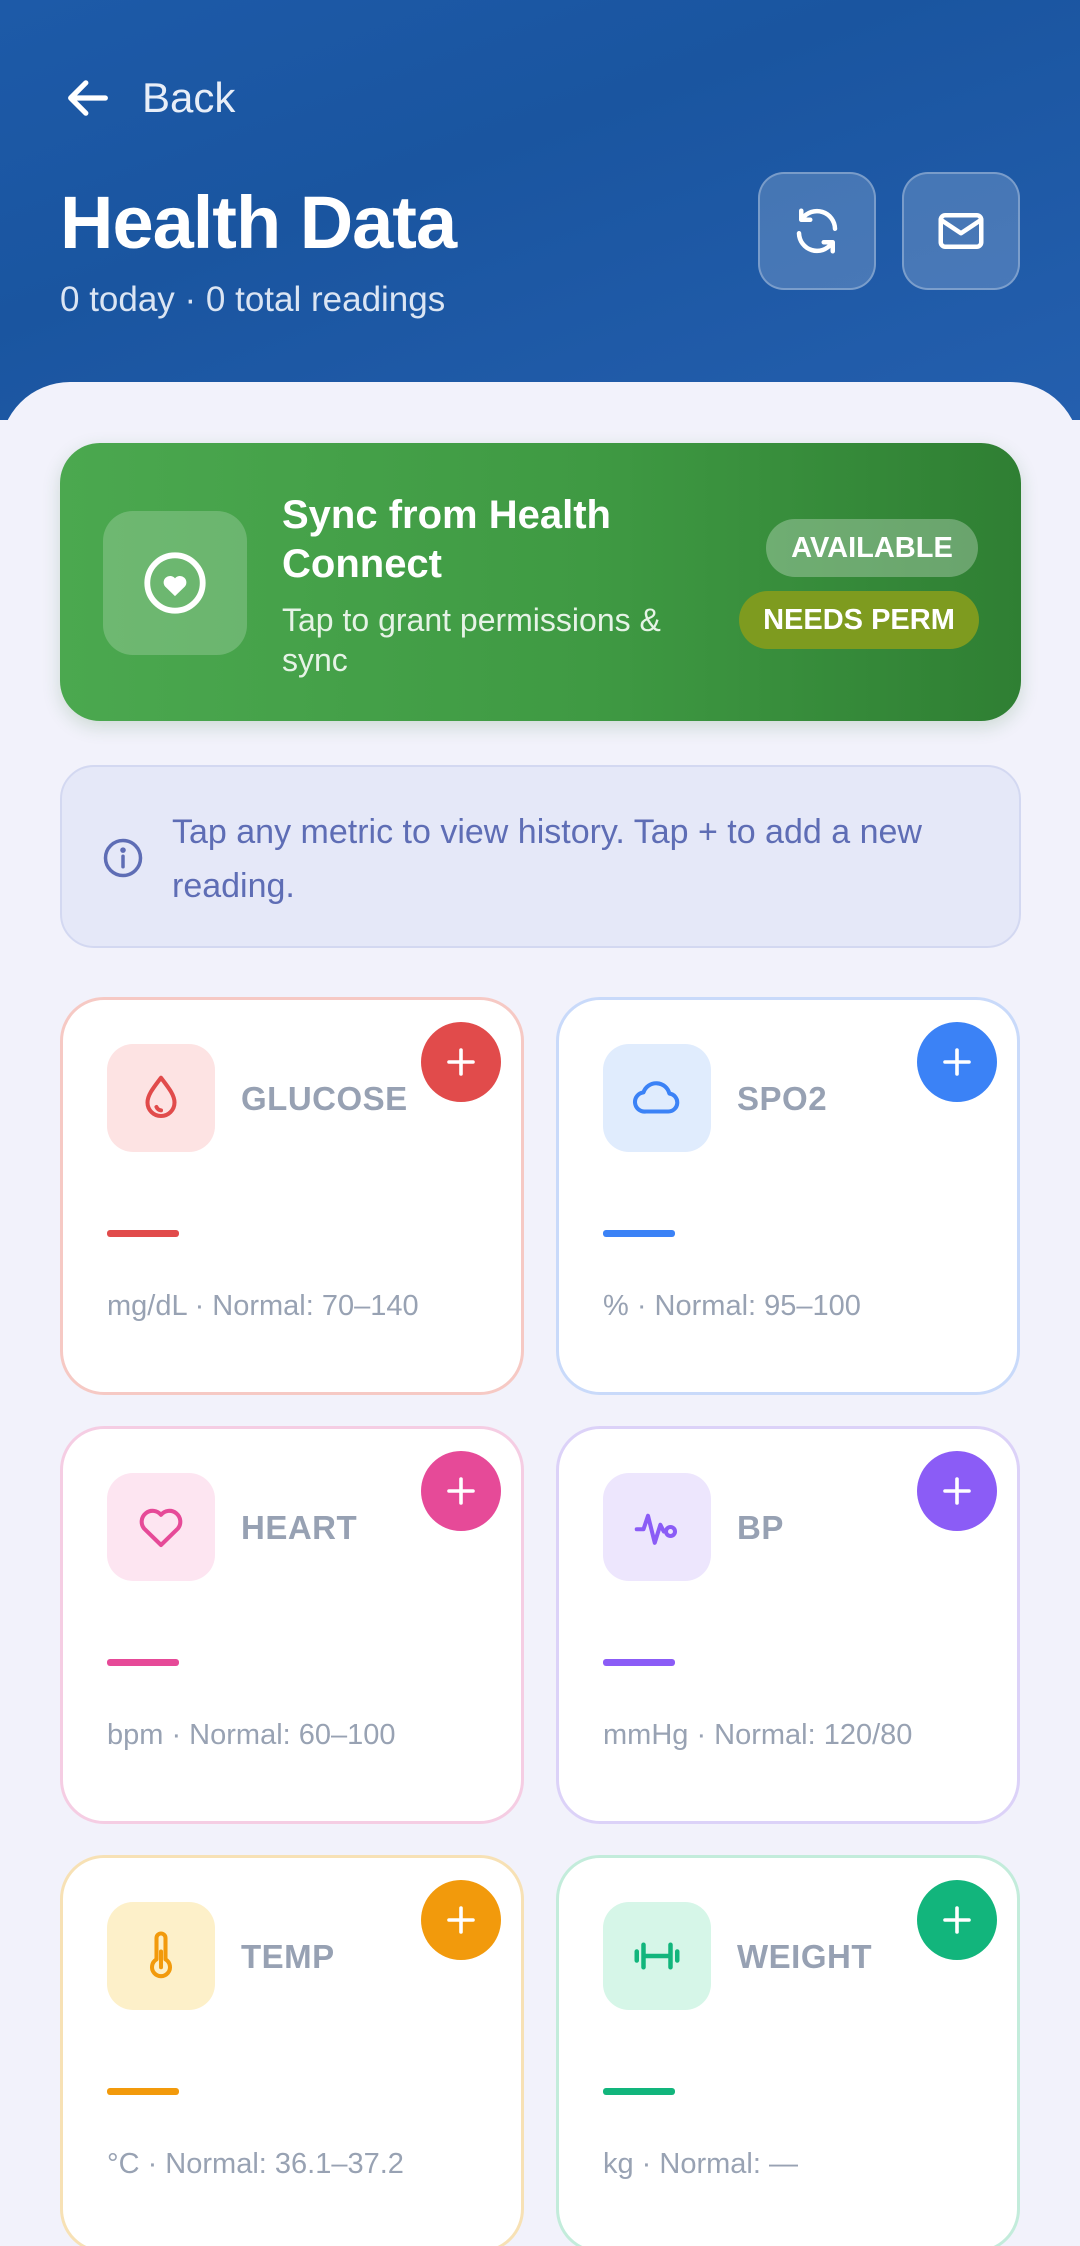 The height and width of the screenshot is (2246, 1080). What do you see at coordinates (255, 2164) in the screenshot?
I see `metric-footer: °C · Normal: 36.1–37.2` at bounding box center [255, 2164].